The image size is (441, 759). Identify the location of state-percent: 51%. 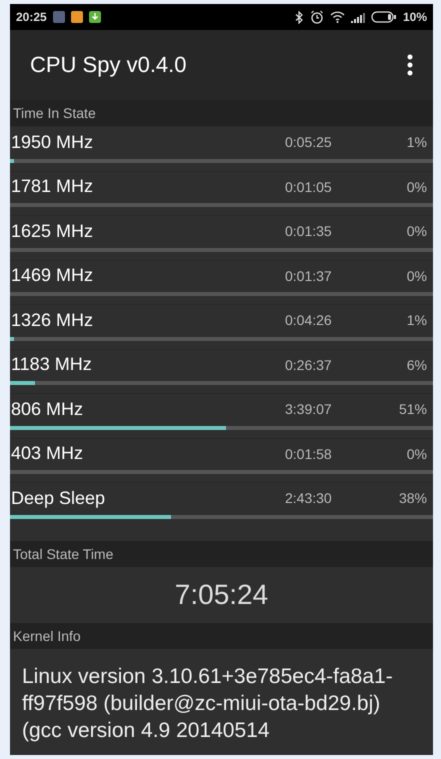
(413, 409).